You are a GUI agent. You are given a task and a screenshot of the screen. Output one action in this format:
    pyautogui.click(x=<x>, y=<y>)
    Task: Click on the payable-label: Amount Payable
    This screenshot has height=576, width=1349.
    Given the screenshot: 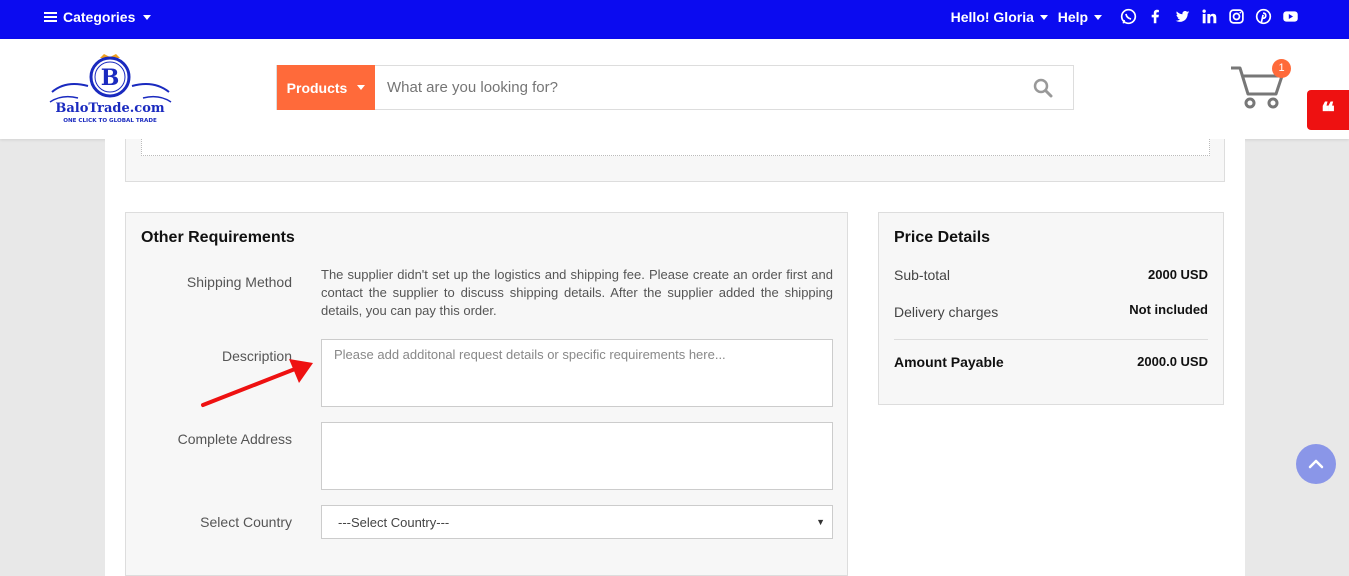 What is the action you would take?
    pyautogui.click(x=949, y=362)
    